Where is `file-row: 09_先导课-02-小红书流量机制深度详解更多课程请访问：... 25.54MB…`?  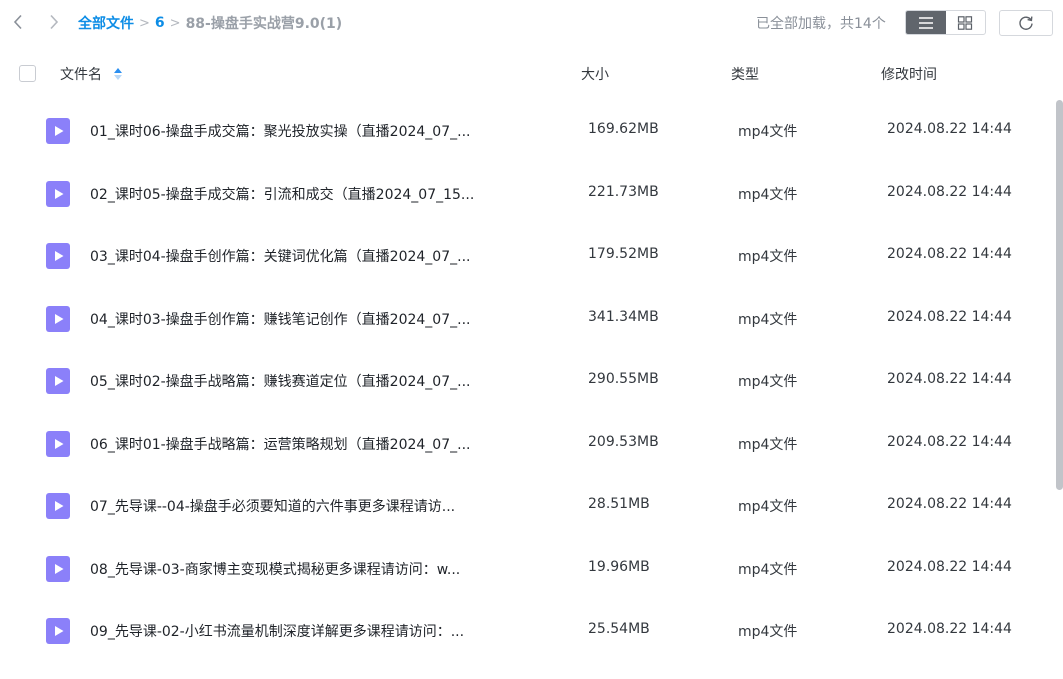 file-row: 09_先导课-02-小红书流量机制深度详解更多课程请访问：... 25.54MB… is located at coordinates (525, 631).